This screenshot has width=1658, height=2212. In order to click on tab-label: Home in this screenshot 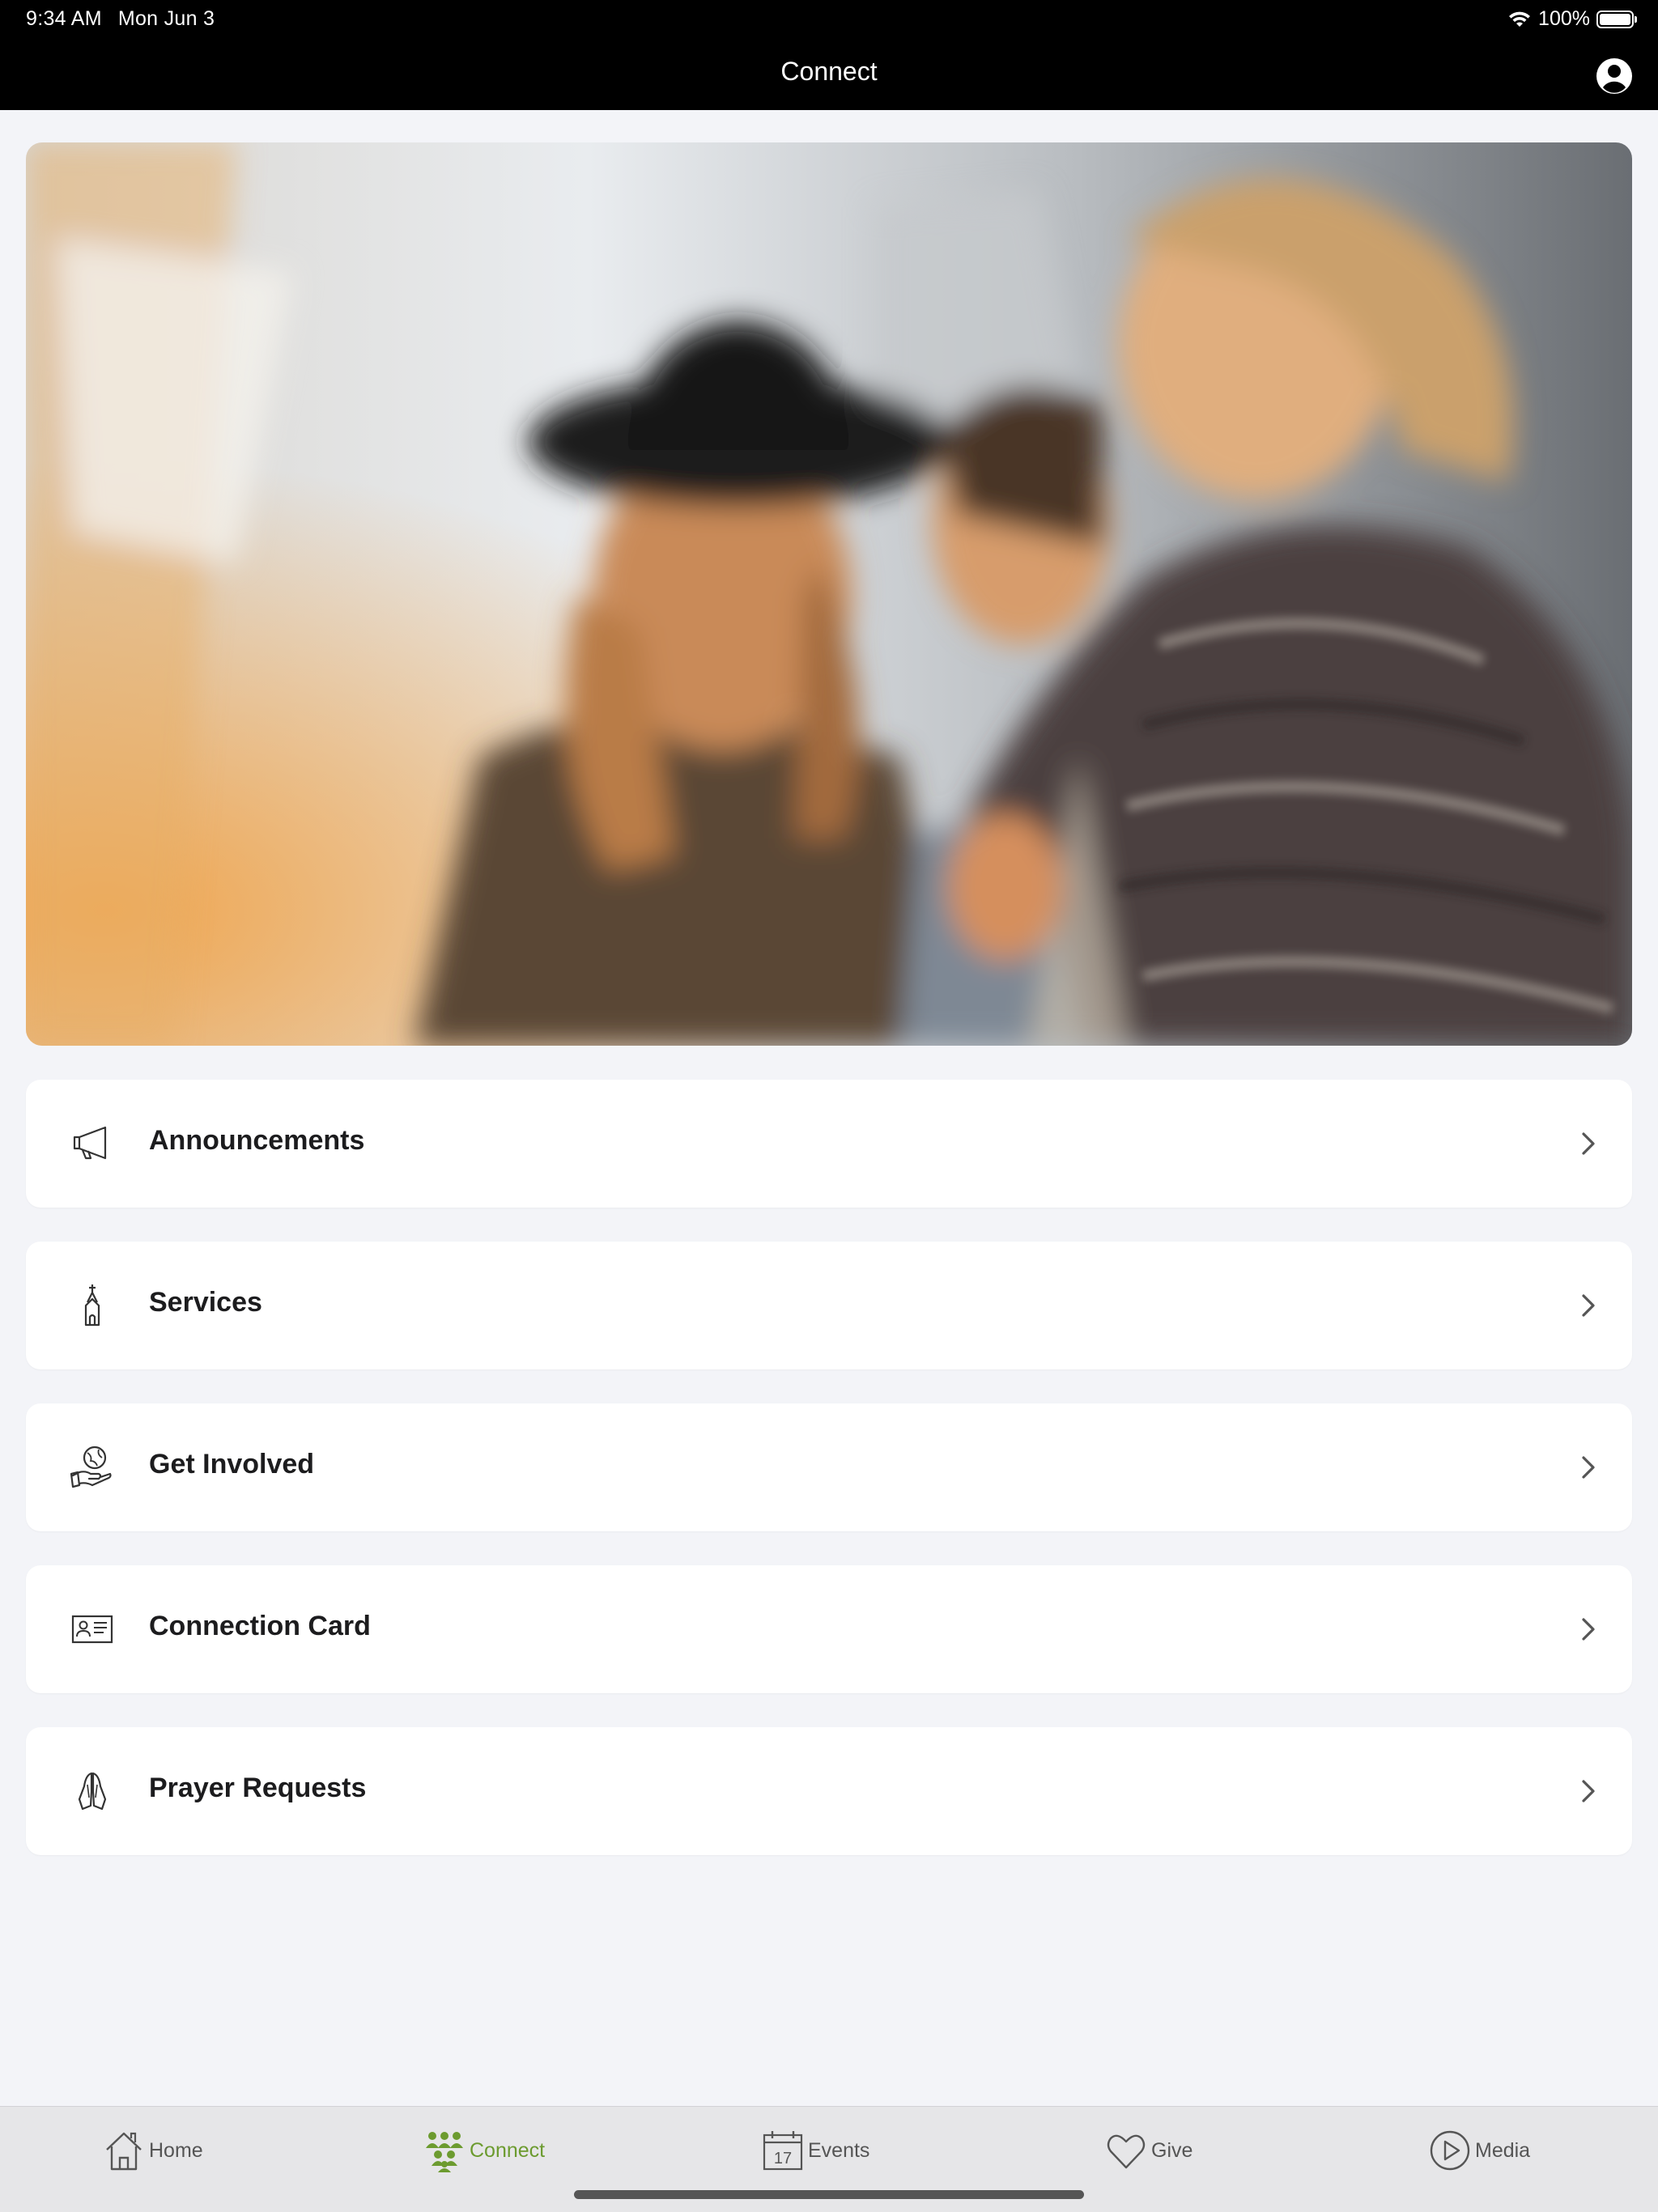, I will do `click(176, 2150)`.